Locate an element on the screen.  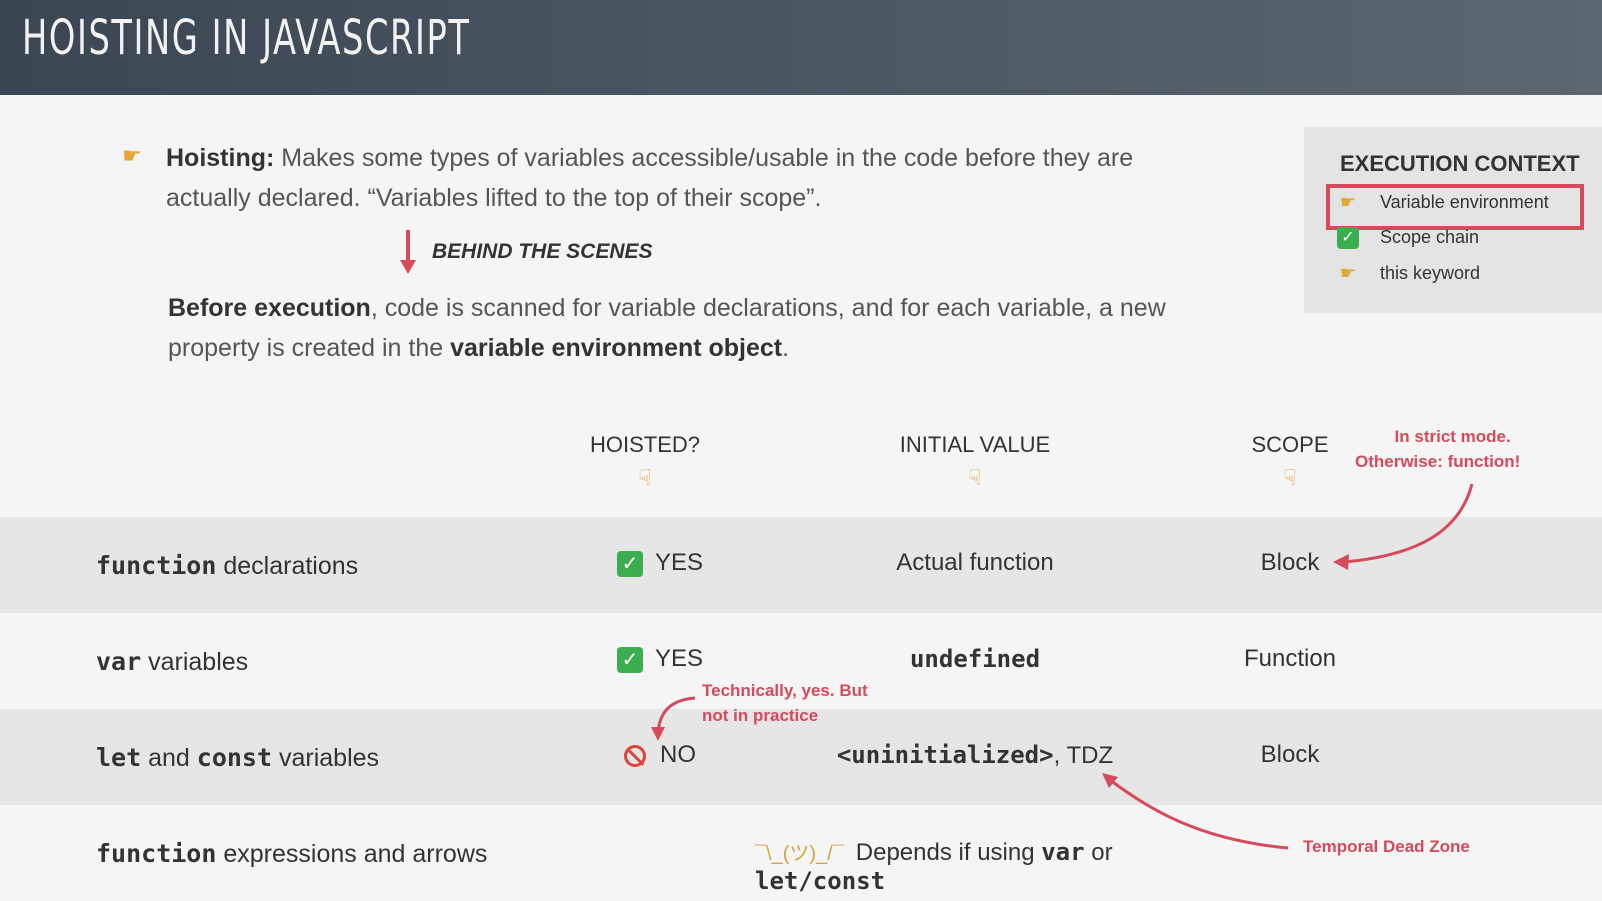
tdz-arrow is located at coordinates (1199, 814).